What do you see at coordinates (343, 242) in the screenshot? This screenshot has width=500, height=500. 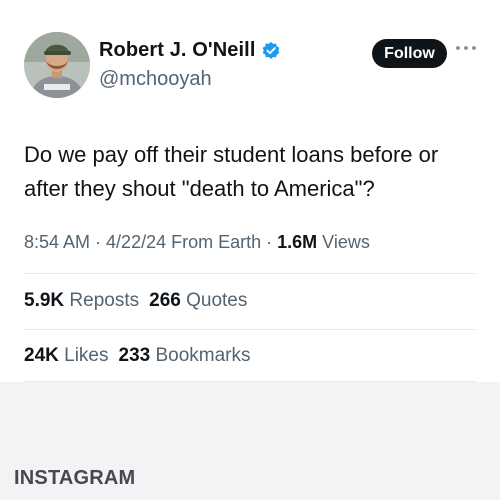 I see `views-label: Views` at bounding box center [343, 242].